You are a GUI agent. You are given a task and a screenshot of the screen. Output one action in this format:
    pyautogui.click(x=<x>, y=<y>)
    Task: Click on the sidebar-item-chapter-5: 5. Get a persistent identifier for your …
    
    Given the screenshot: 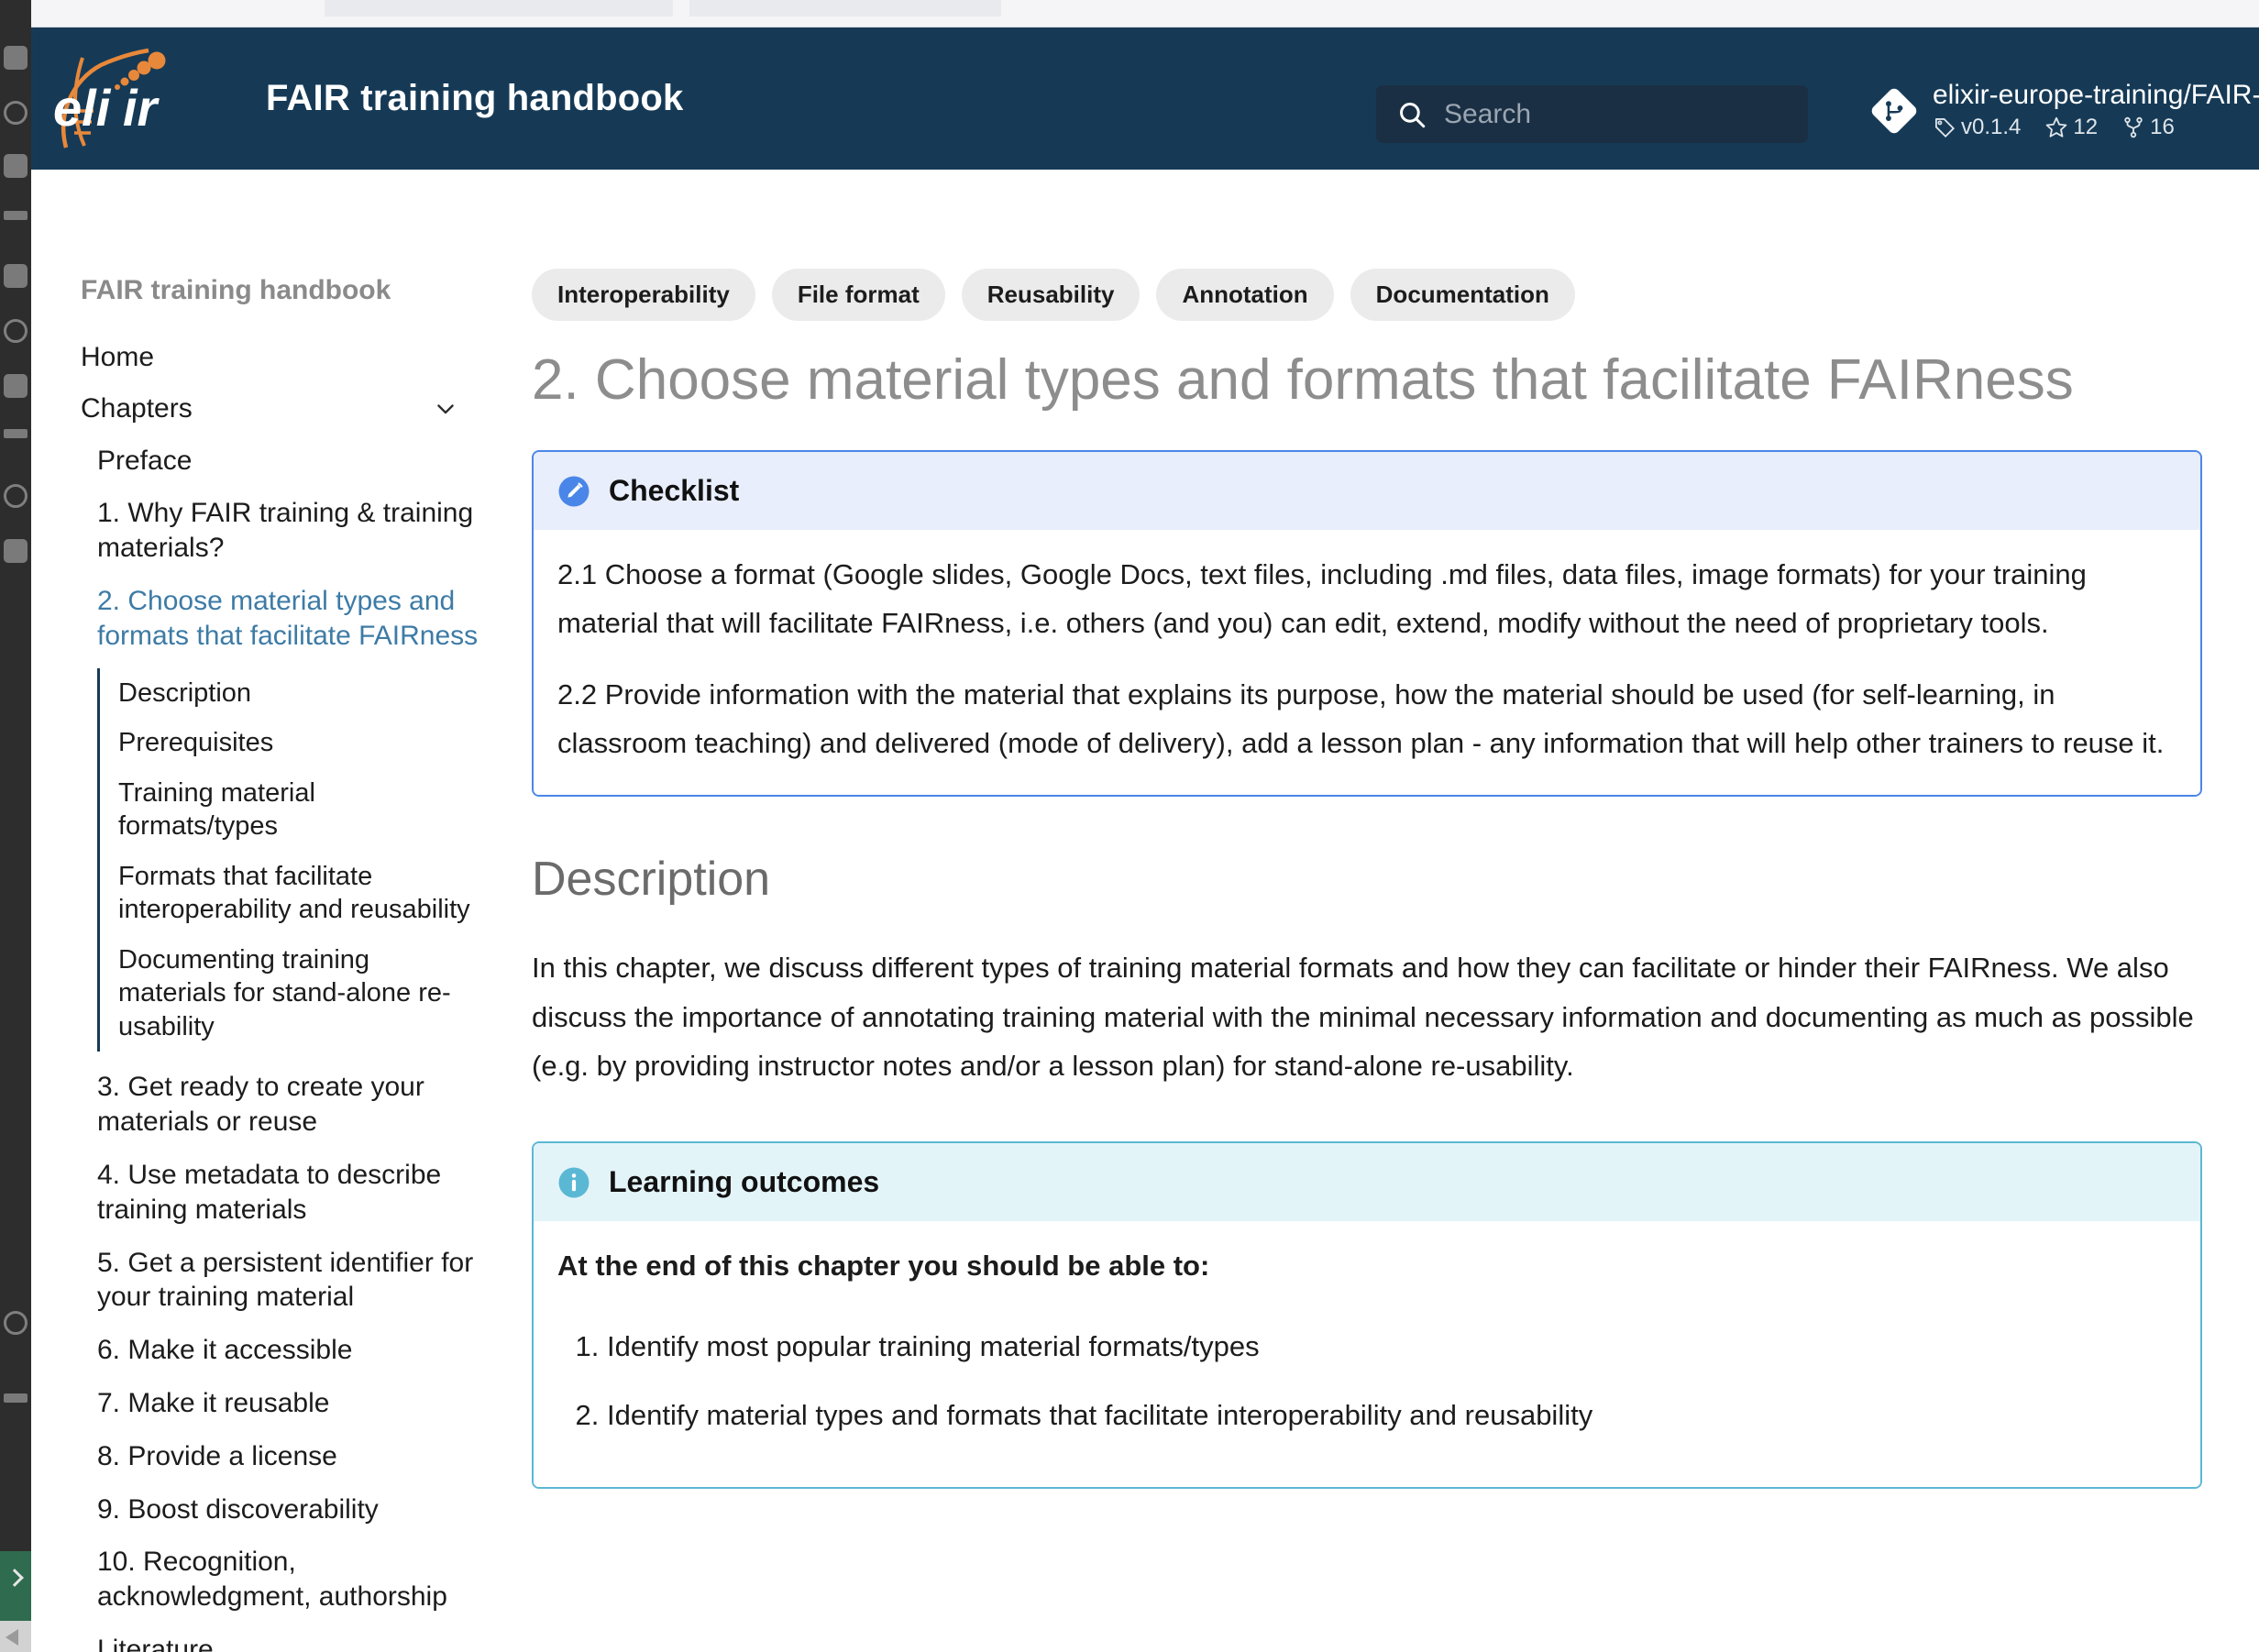 What is the action you would take?
    pyautogui.click(x=265, y=1281)
    